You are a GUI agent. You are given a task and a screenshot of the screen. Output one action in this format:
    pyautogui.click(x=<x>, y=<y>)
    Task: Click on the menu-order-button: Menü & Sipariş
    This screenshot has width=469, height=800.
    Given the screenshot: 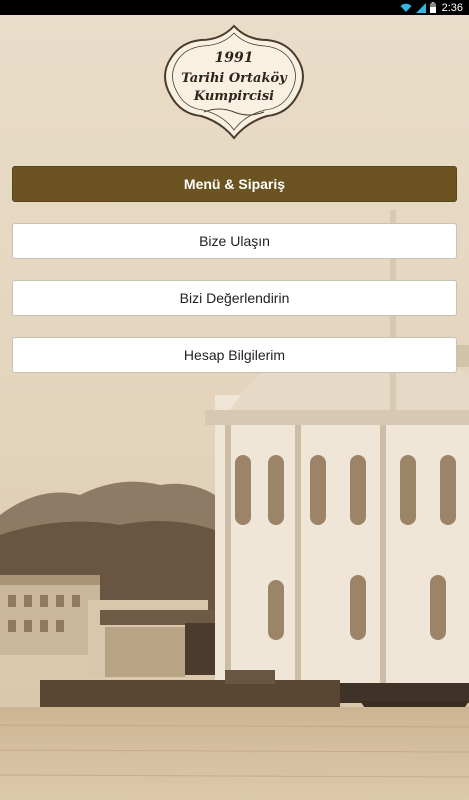 What is the action you would take?
    pyautogui.click(x=234, y=184)
    